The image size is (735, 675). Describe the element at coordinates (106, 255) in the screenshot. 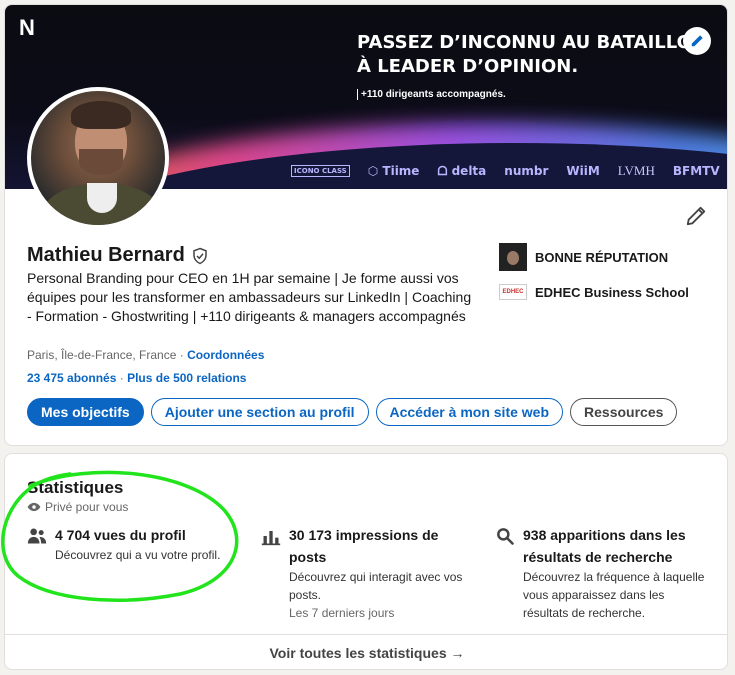

I see `profile-name: Mathieu Bernard` at that location.